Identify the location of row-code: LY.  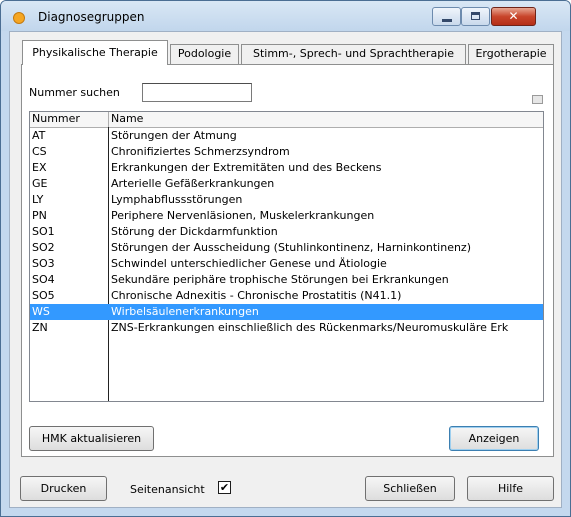
(38, 199).